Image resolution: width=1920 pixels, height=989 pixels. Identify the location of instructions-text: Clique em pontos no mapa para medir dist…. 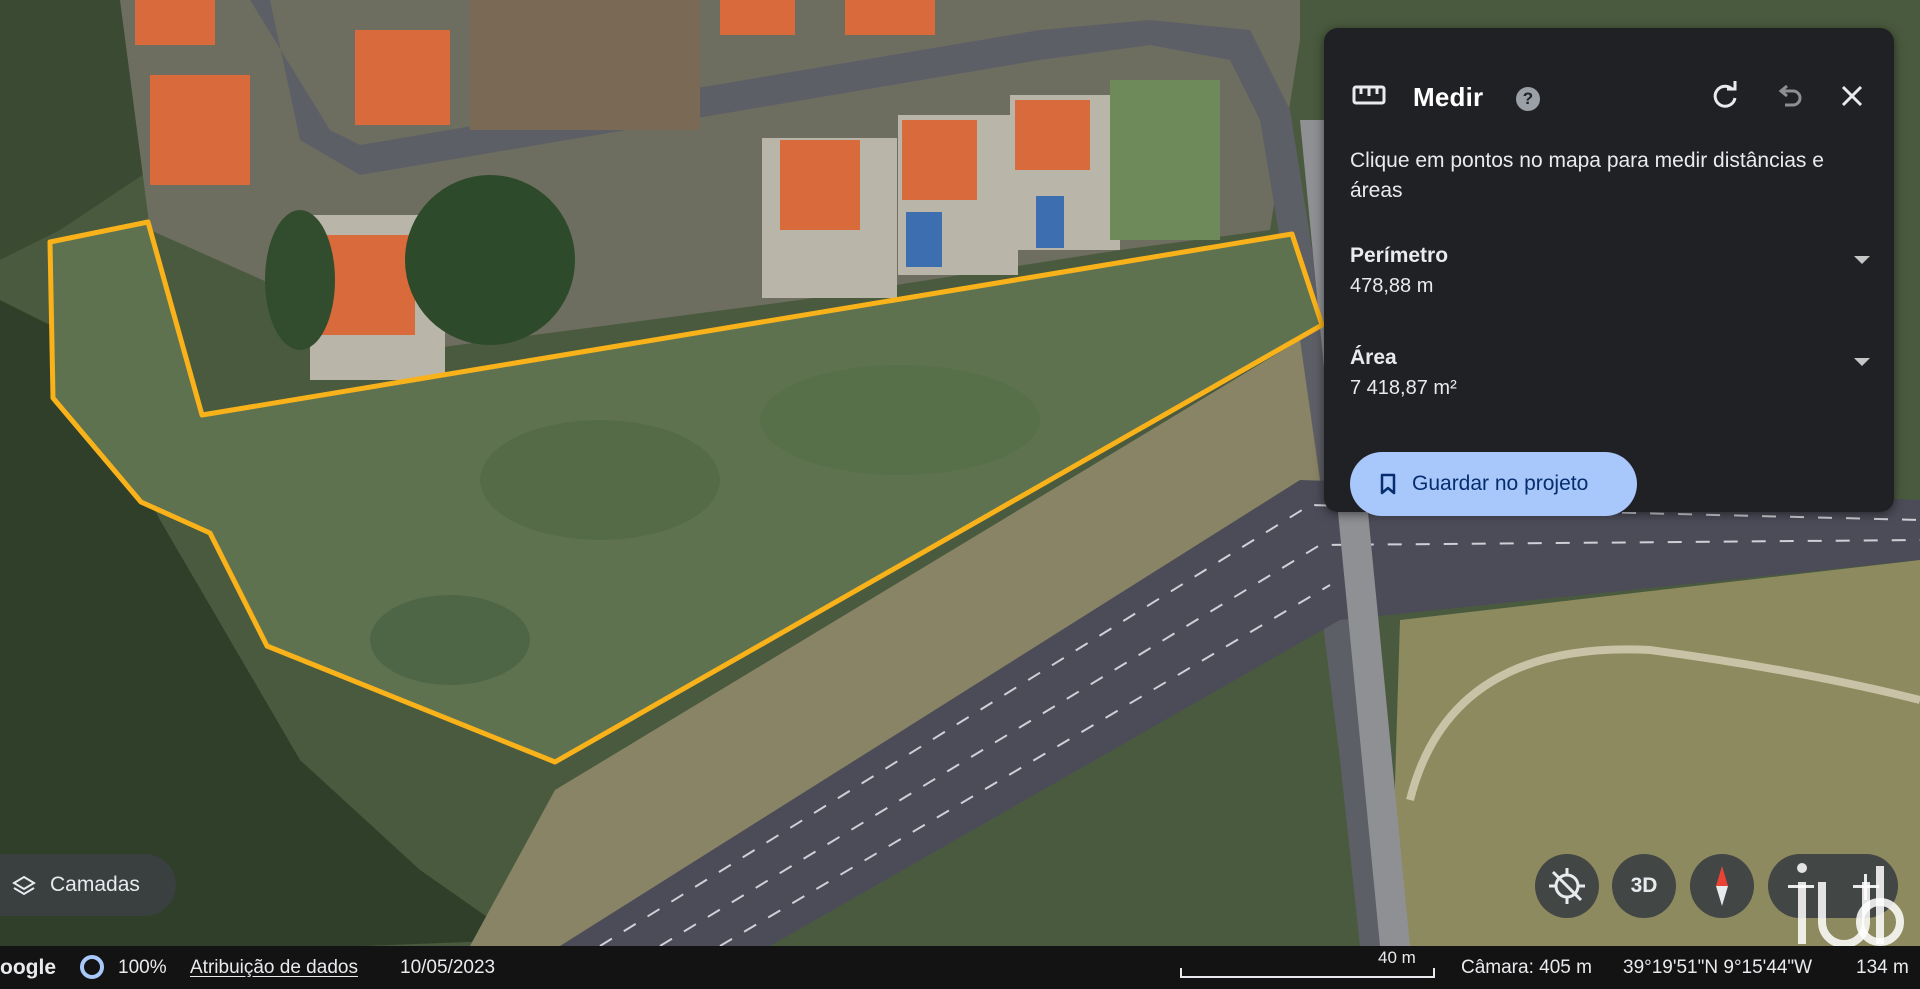
(1587, 175).